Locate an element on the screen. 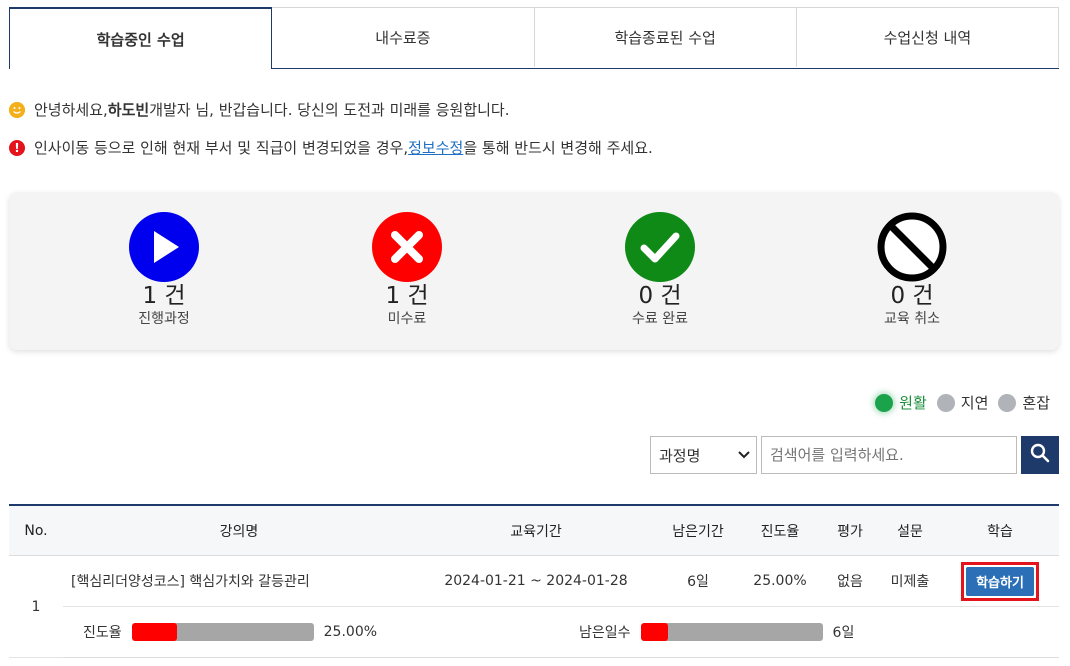 This screenshot has height=666, width=1070. col-progress: 진도율 is located at coordinates (780, 530).